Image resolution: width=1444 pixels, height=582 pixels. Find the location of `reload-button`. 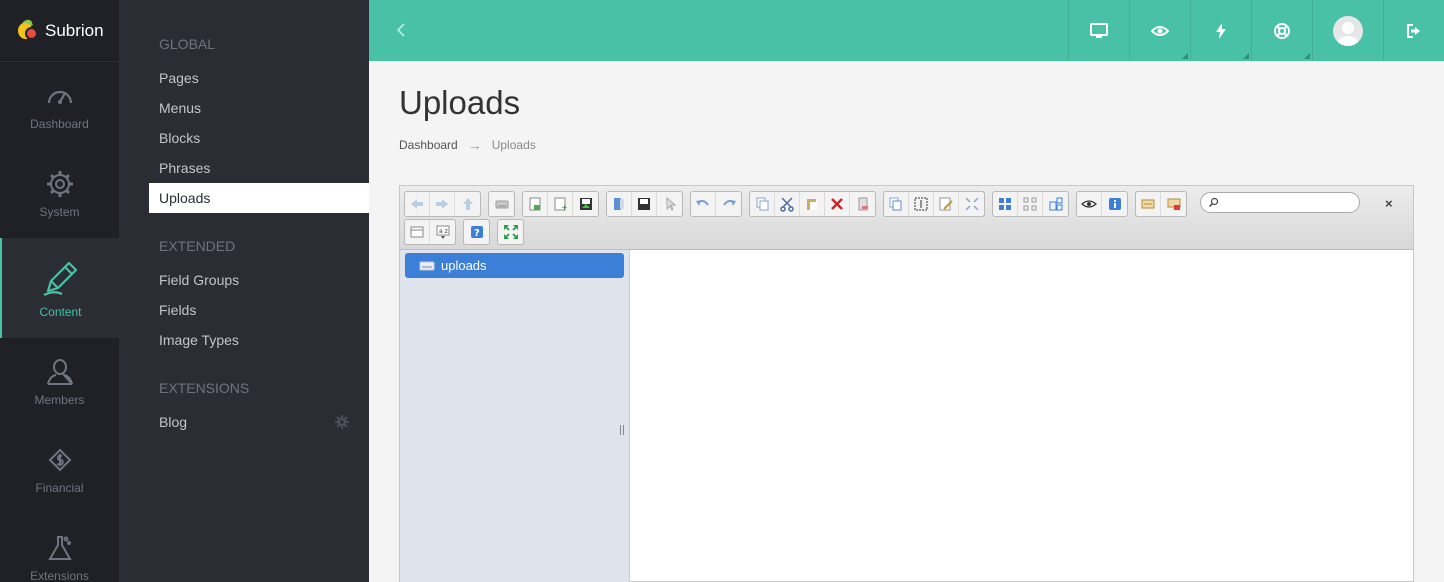

reload-button is located at coordinates (501, 204).